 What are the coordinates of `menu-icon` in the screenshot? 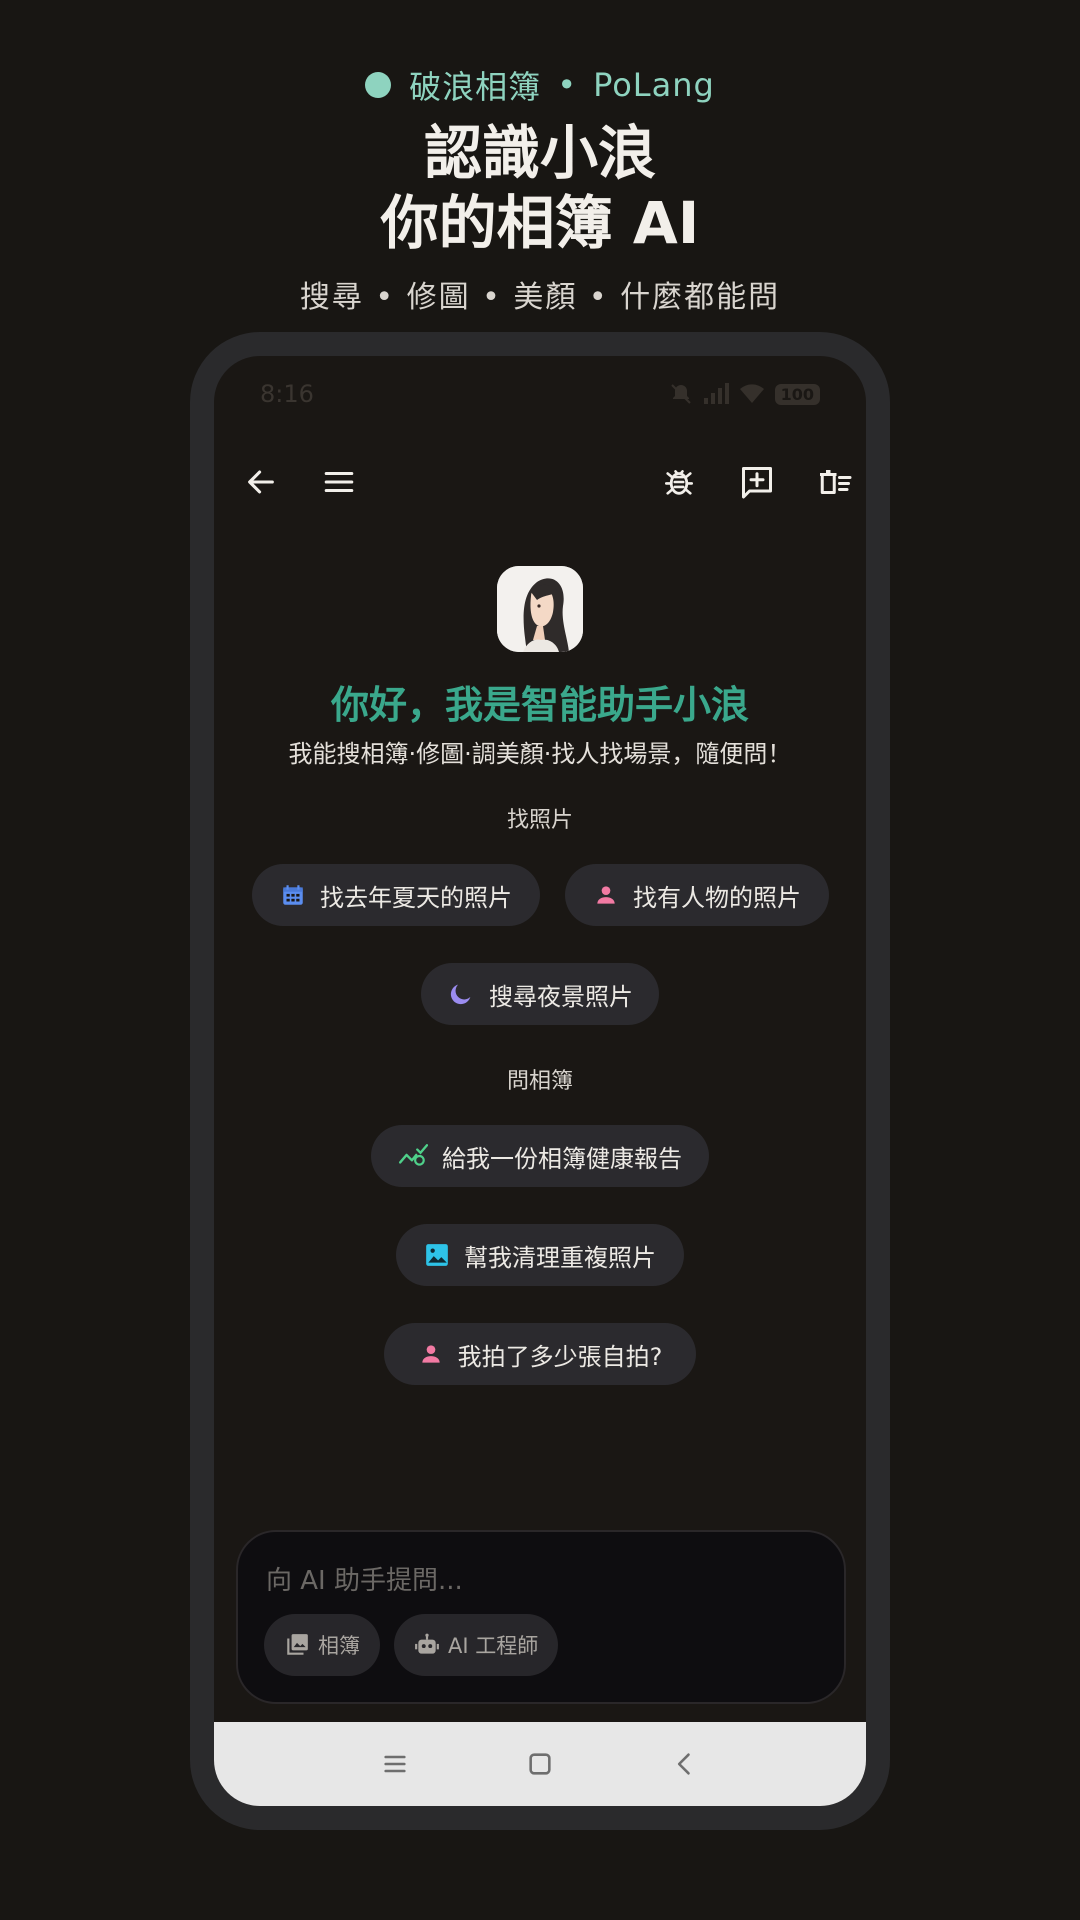 It's located at (395, 1764).